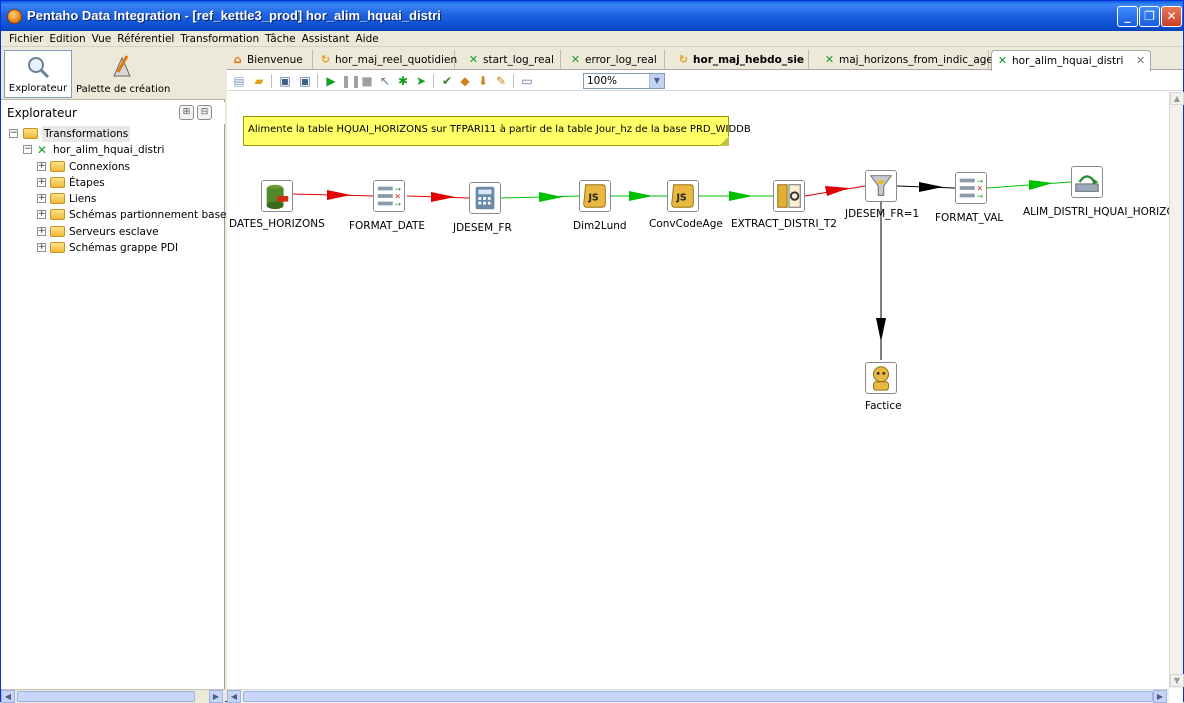  What do you see at coordinates (615, 60) in the screenshot?
I see `tab-error-log-real: ✕ error_log_real` at bounding box center [615, 60].